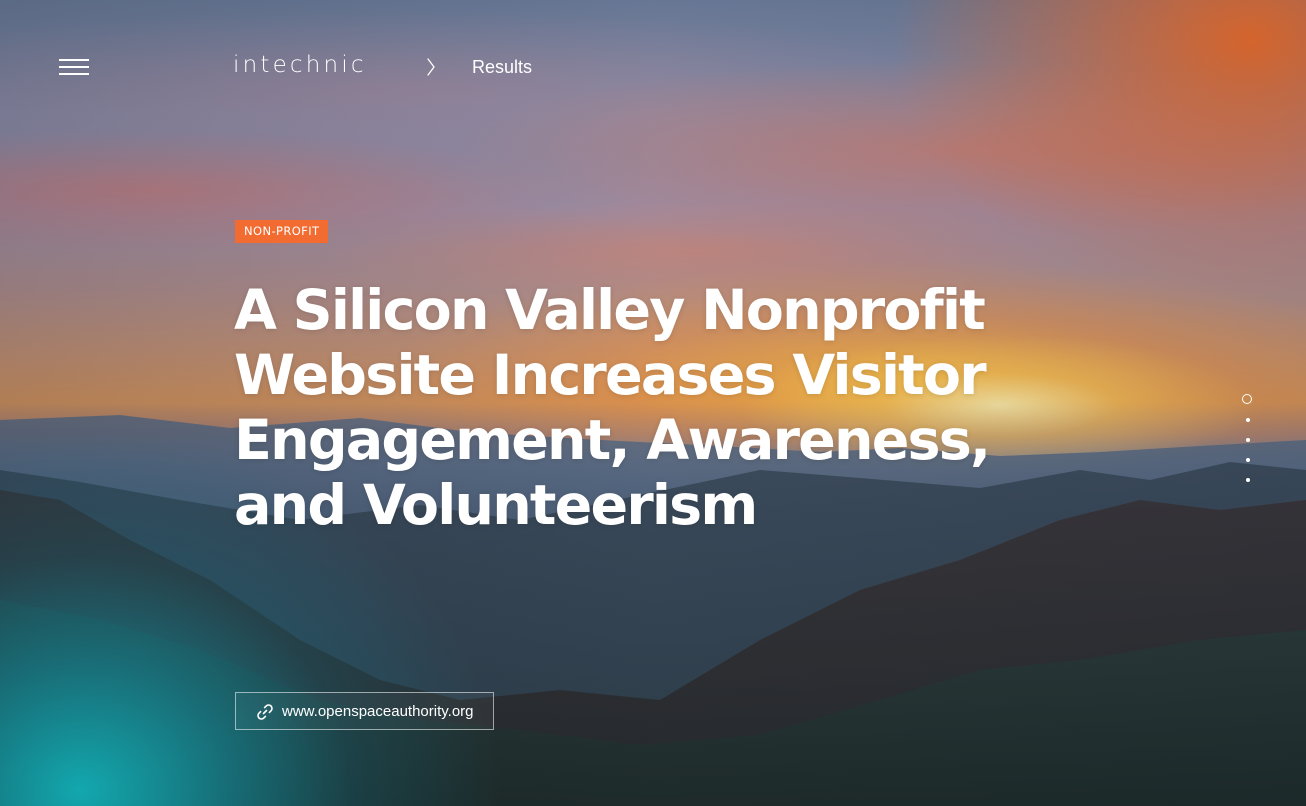 This screenshot has width=1306, height=806. Describe the element at coordinates (300, 65) in the screenshot. I see `brand-logo: intechnic` at that location.